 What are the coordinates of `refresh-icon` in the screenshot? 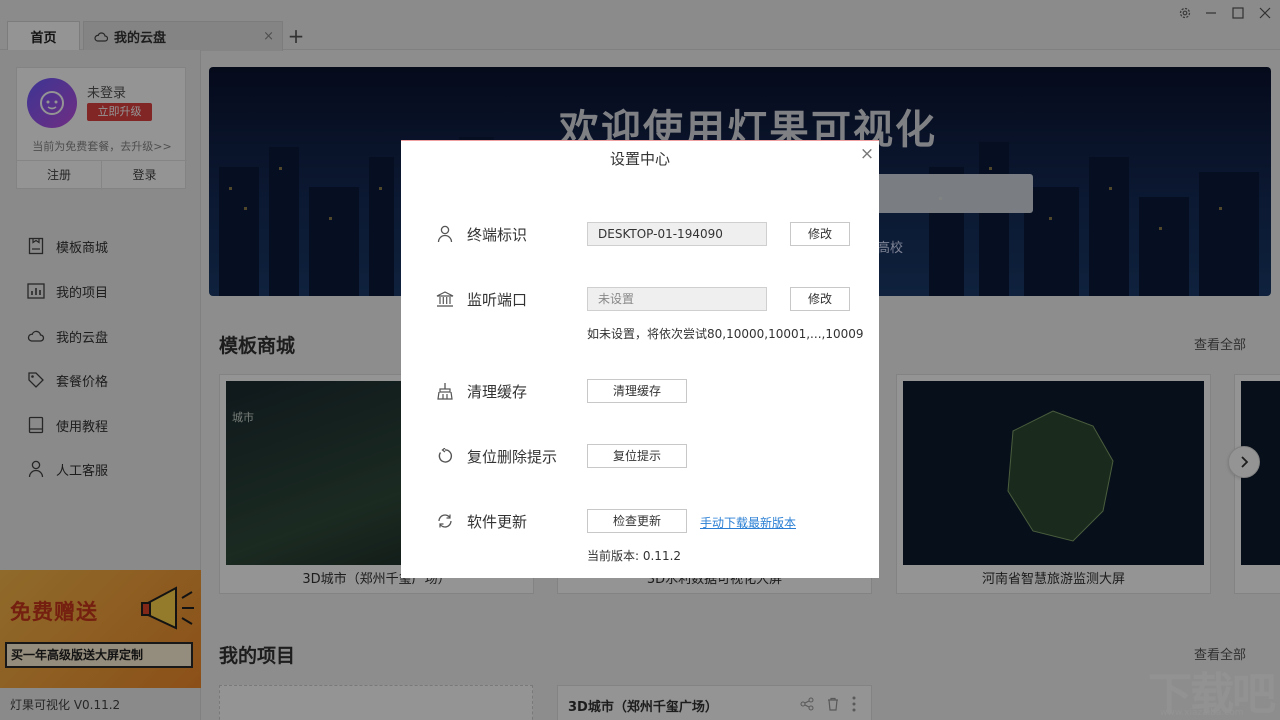 It's located at (445, 521).